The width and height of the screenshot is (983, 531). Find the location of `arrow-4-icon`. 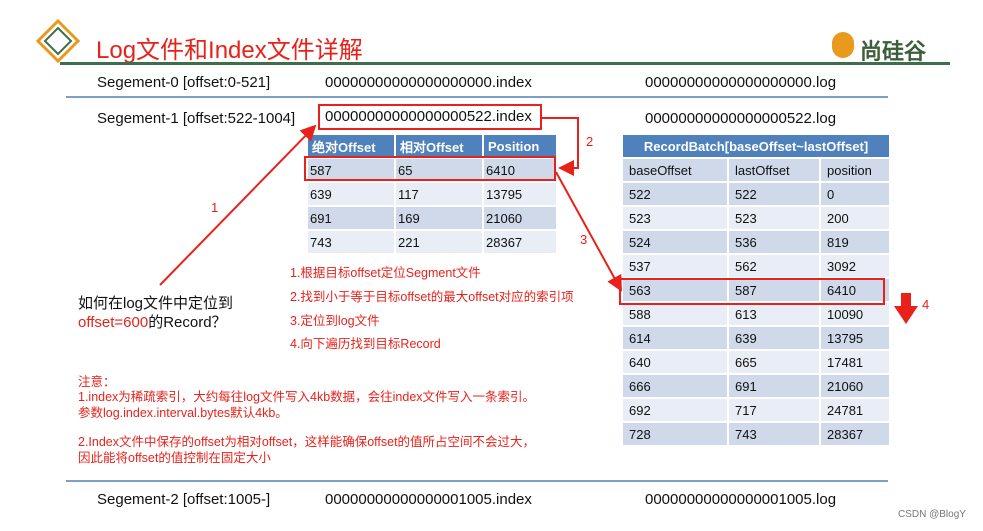

arrow-4-icon is located at coordinates (906, 308).